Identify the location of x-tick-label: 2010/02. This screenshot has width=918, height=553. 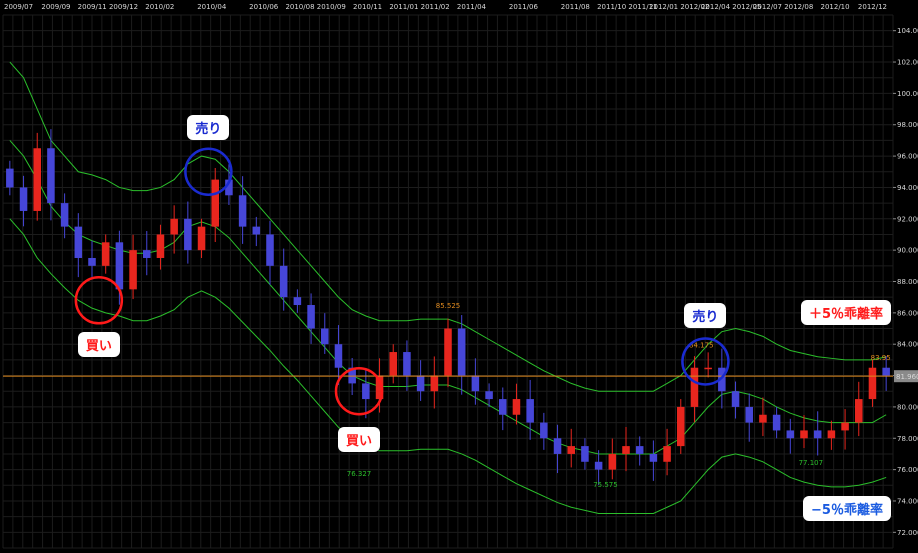
(159, 7).